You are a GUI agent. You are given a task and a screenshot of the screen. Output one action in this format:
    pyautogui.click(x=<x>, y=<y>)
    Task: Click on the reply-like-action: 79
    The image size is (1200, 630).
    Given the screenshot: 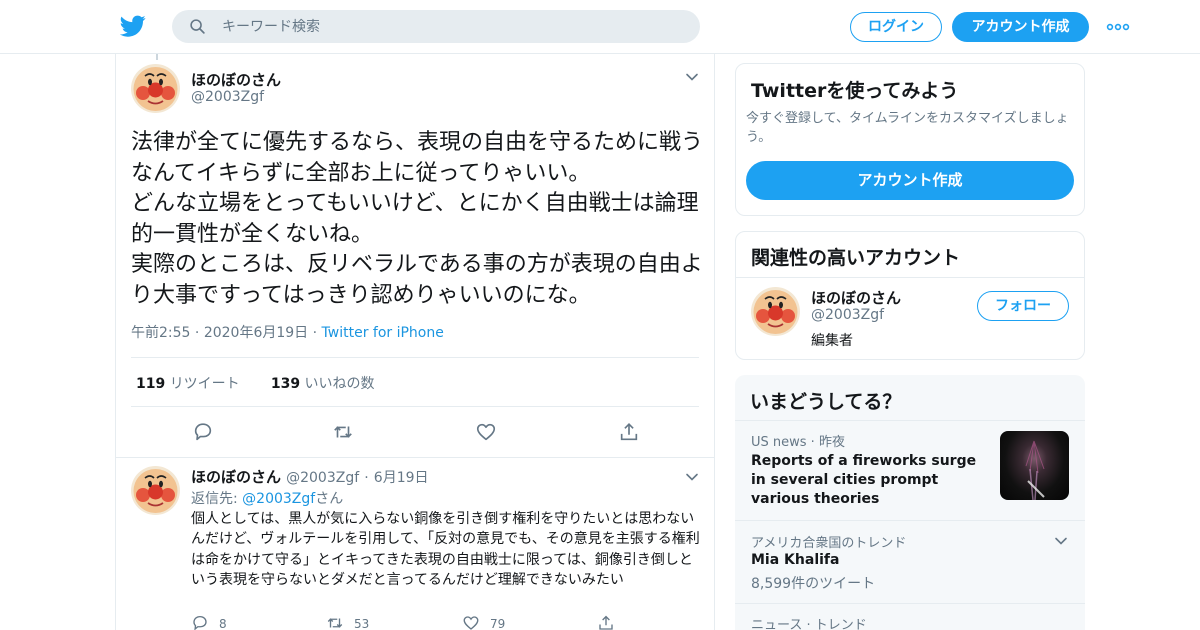 What is the action you would take?
    pyautogui.click(x=483, y=622)
    